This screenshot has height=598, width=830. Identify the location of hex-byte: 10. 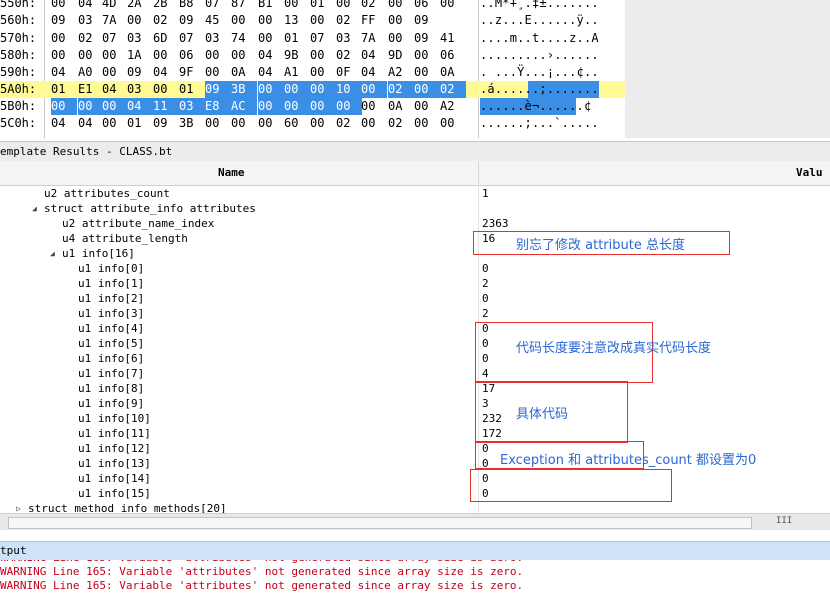
(349, 89).